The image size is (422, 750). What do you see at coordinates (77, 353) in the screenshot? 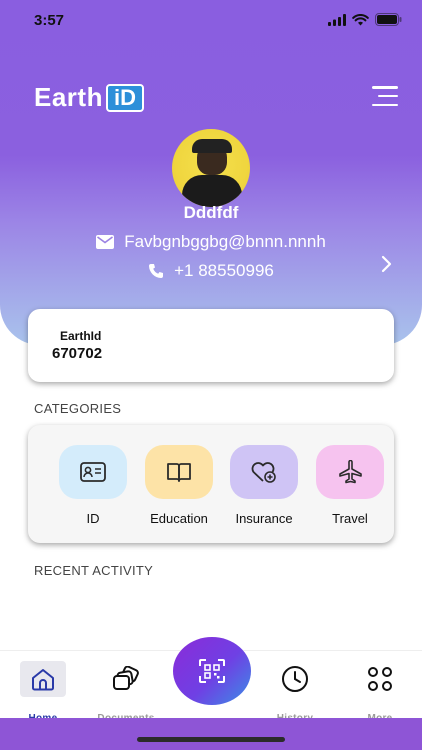
I see `earthid-value: 670702` at bounding box center [77, 353].